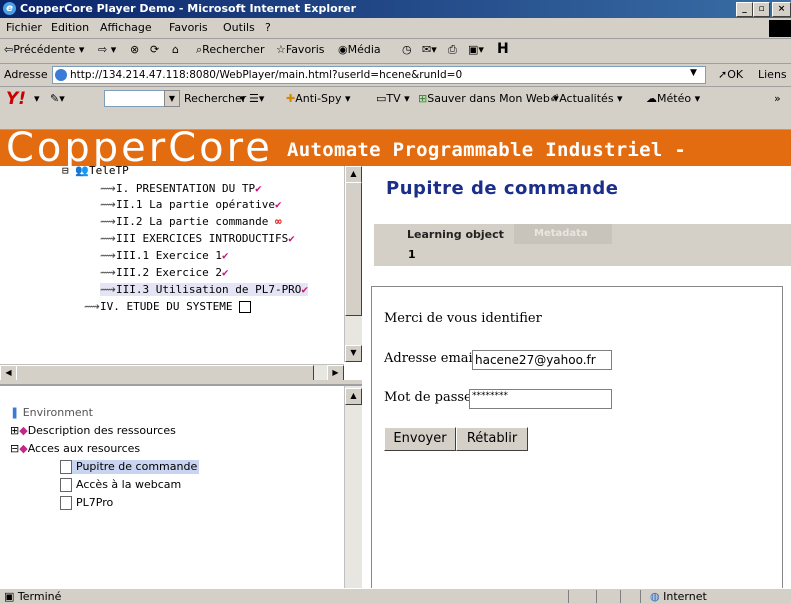  What do you see at coordinates (393, 98) in the screenshot?
I see `tv-button: ▭TV ▾` at bounding box center [393, 98].